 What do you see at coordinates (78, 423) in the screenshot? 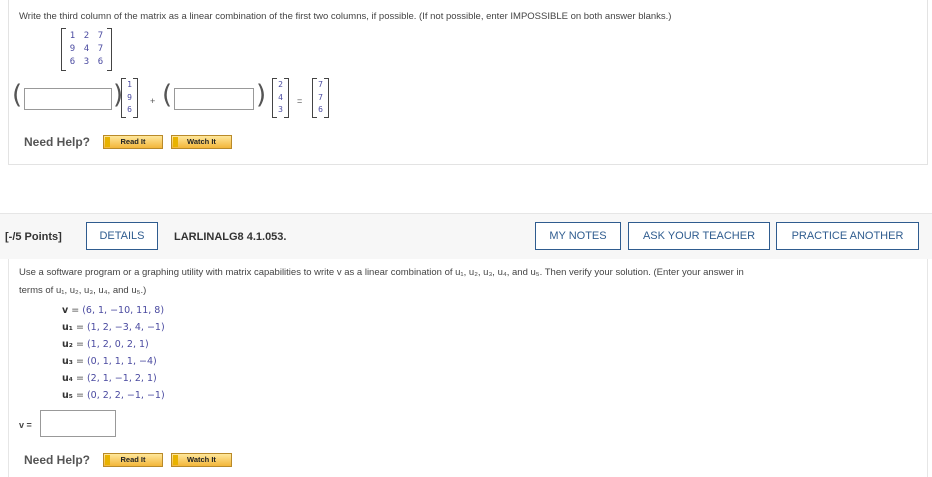
I see `v-answer-input` at bounding box center [78, 423].